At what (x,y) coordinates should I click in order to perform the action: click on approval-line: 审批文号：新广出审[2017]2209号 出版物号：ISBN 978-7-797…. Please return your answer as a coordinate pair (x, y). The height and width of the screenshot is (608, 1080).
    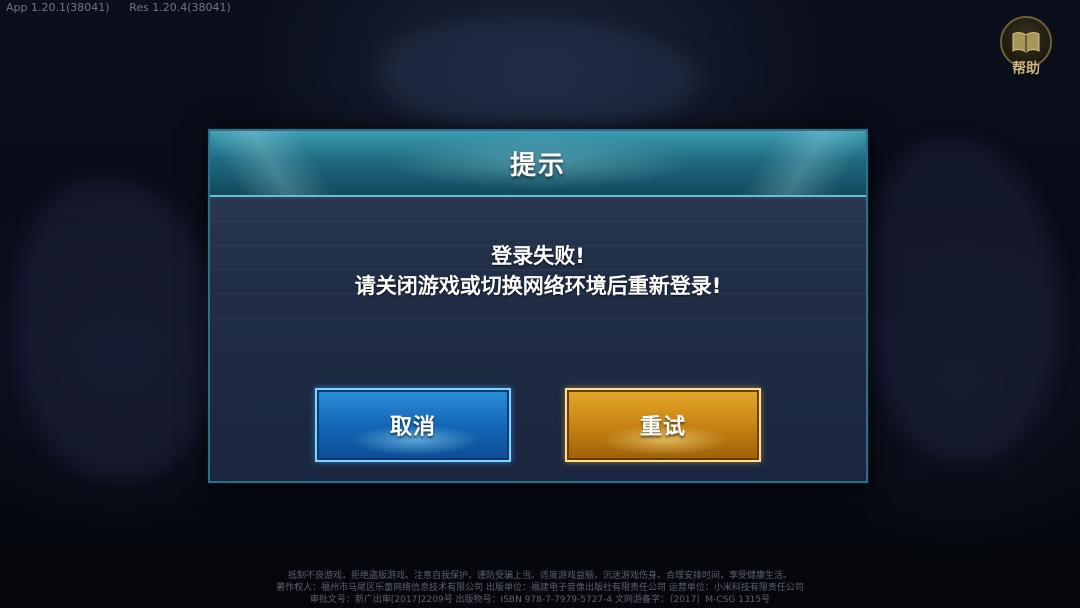
    Looking at the image, I should click on (540, 600).